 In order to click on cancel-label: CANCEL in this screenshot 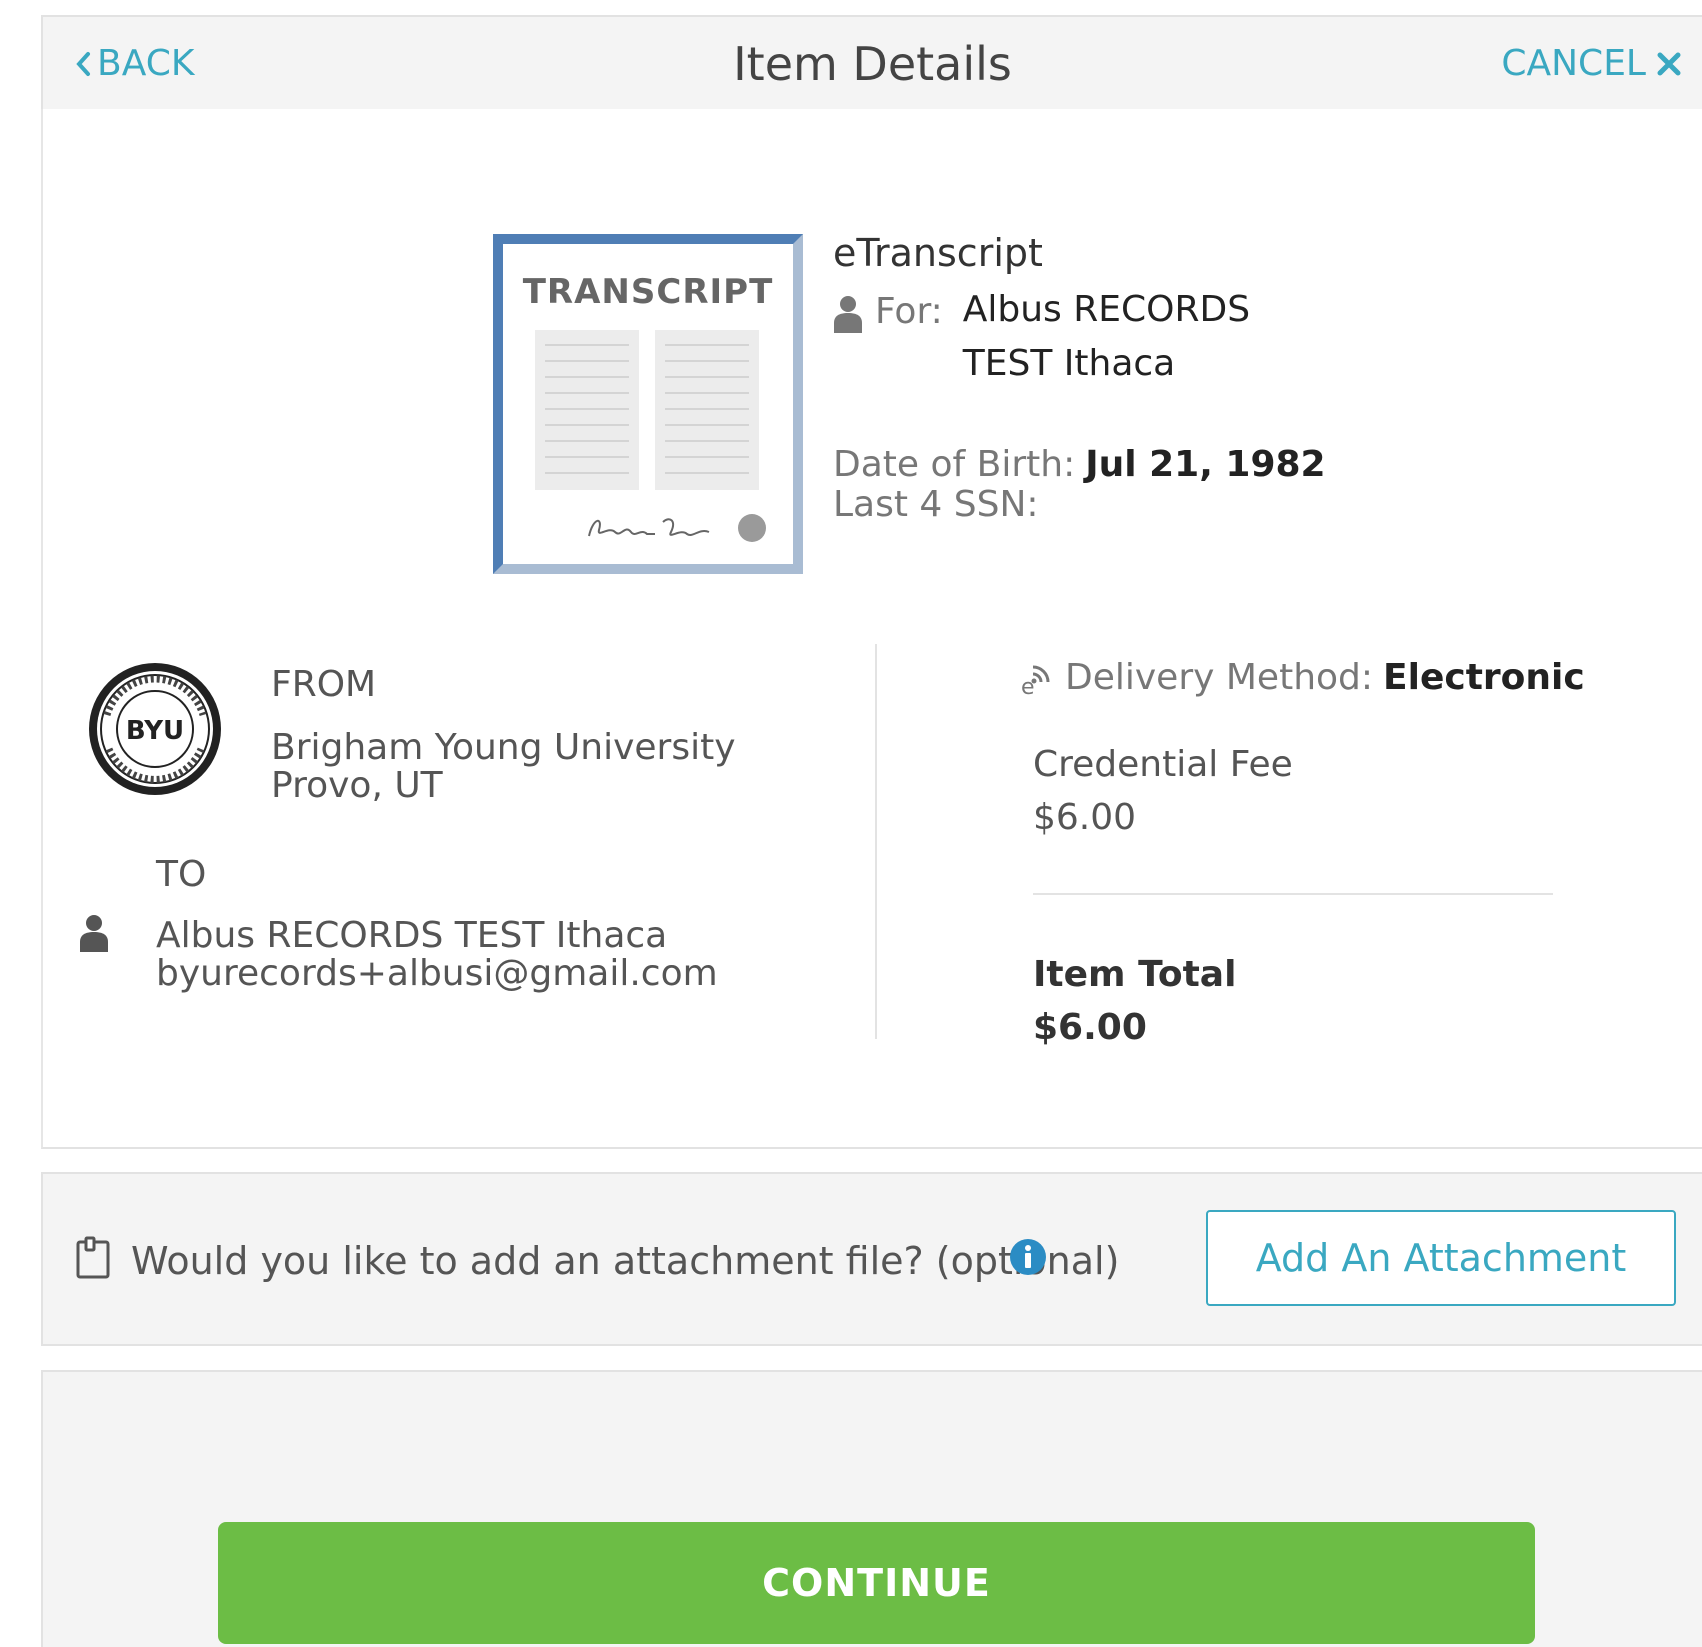, I will do `click(1573, 63)`.